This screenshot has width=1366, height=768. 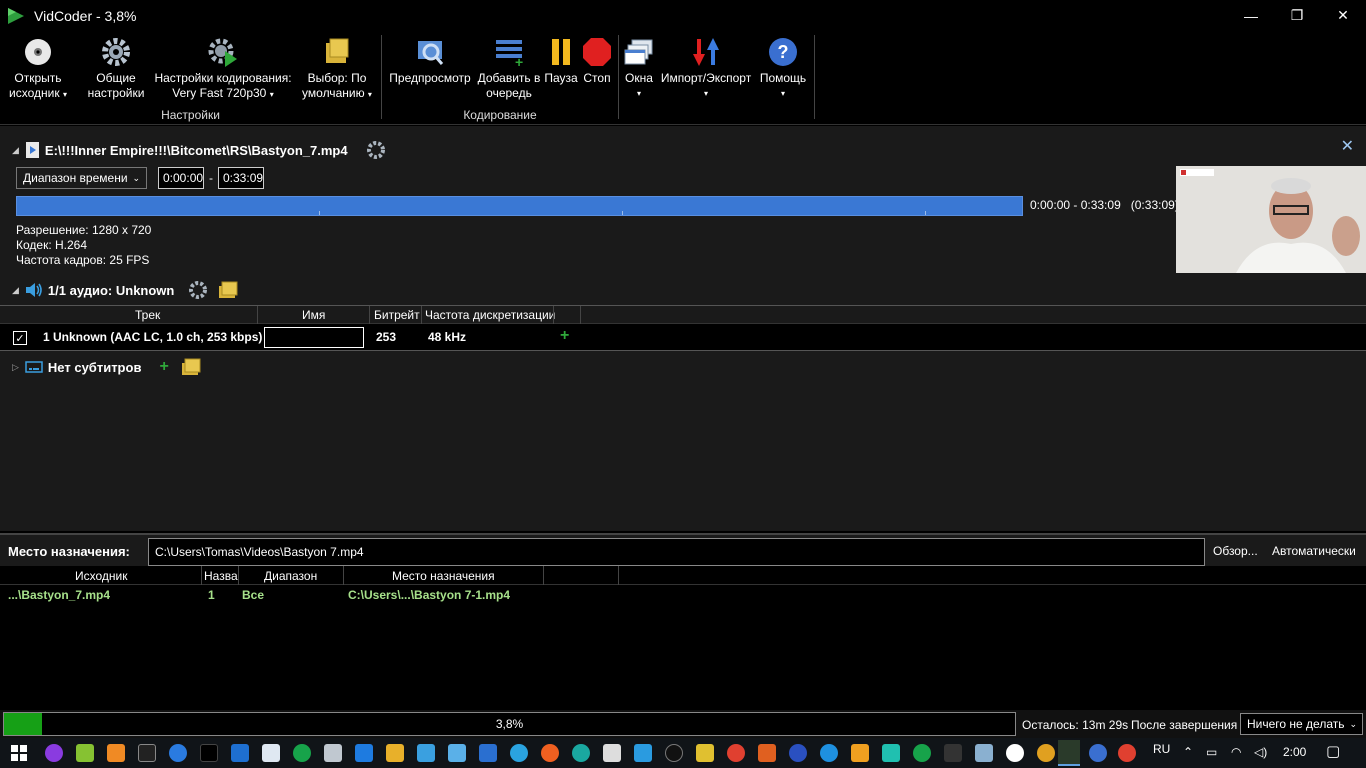 What do you see at coordinates (1188, 752) in the screenshot?
I see `tray-chevron-up-icon: ⌃` at bounding box center [1188, 752].